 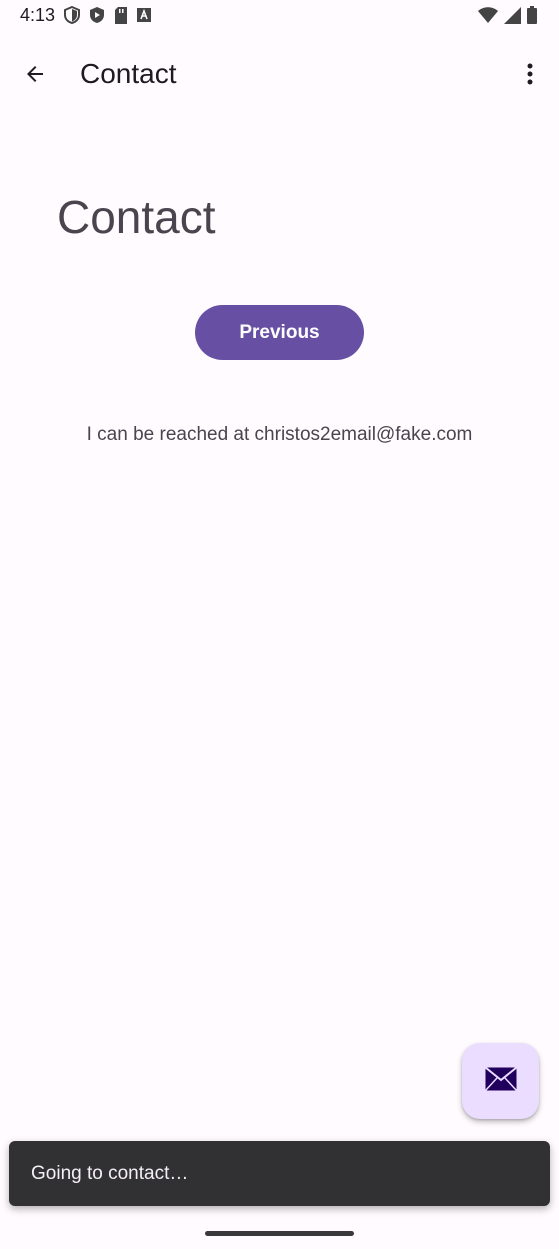 I want to click on more-vert-icon, so click(x=530, y=76).